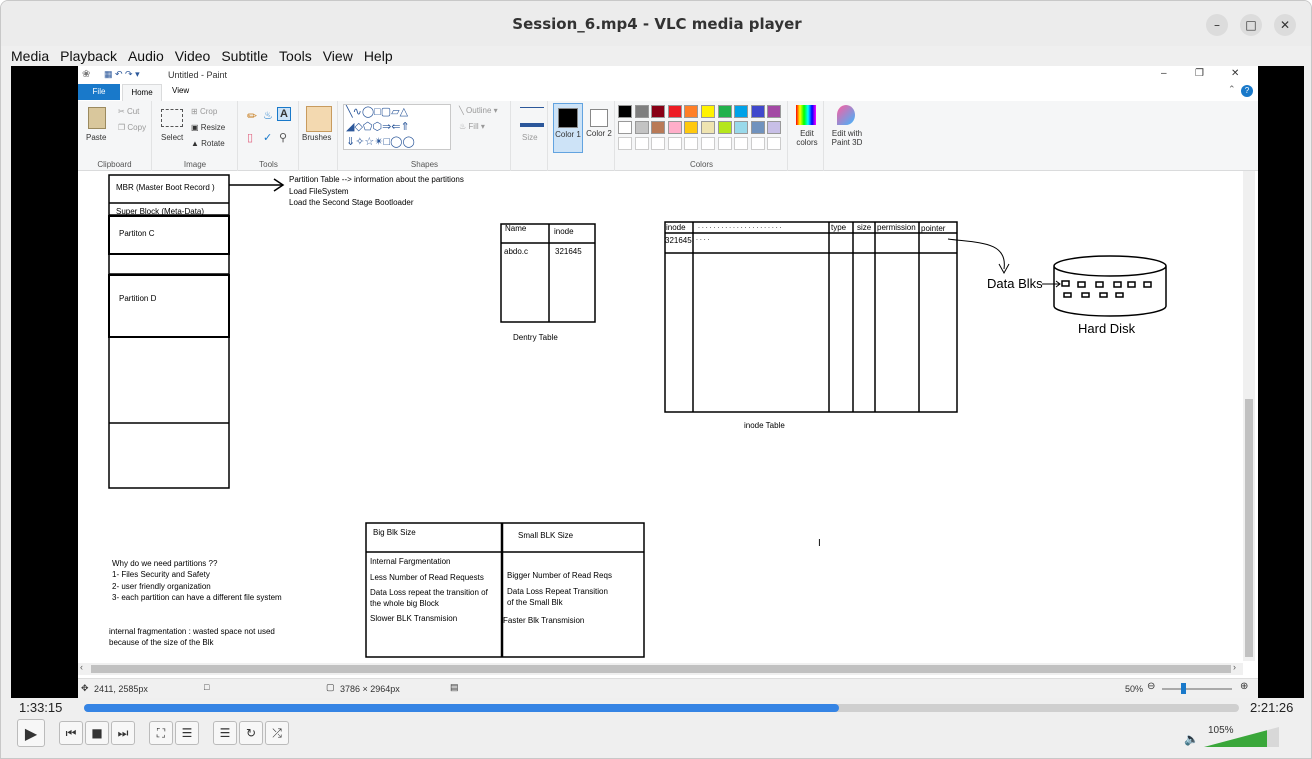  I want to click on eraser-icon: ▯, so click(250, 137).